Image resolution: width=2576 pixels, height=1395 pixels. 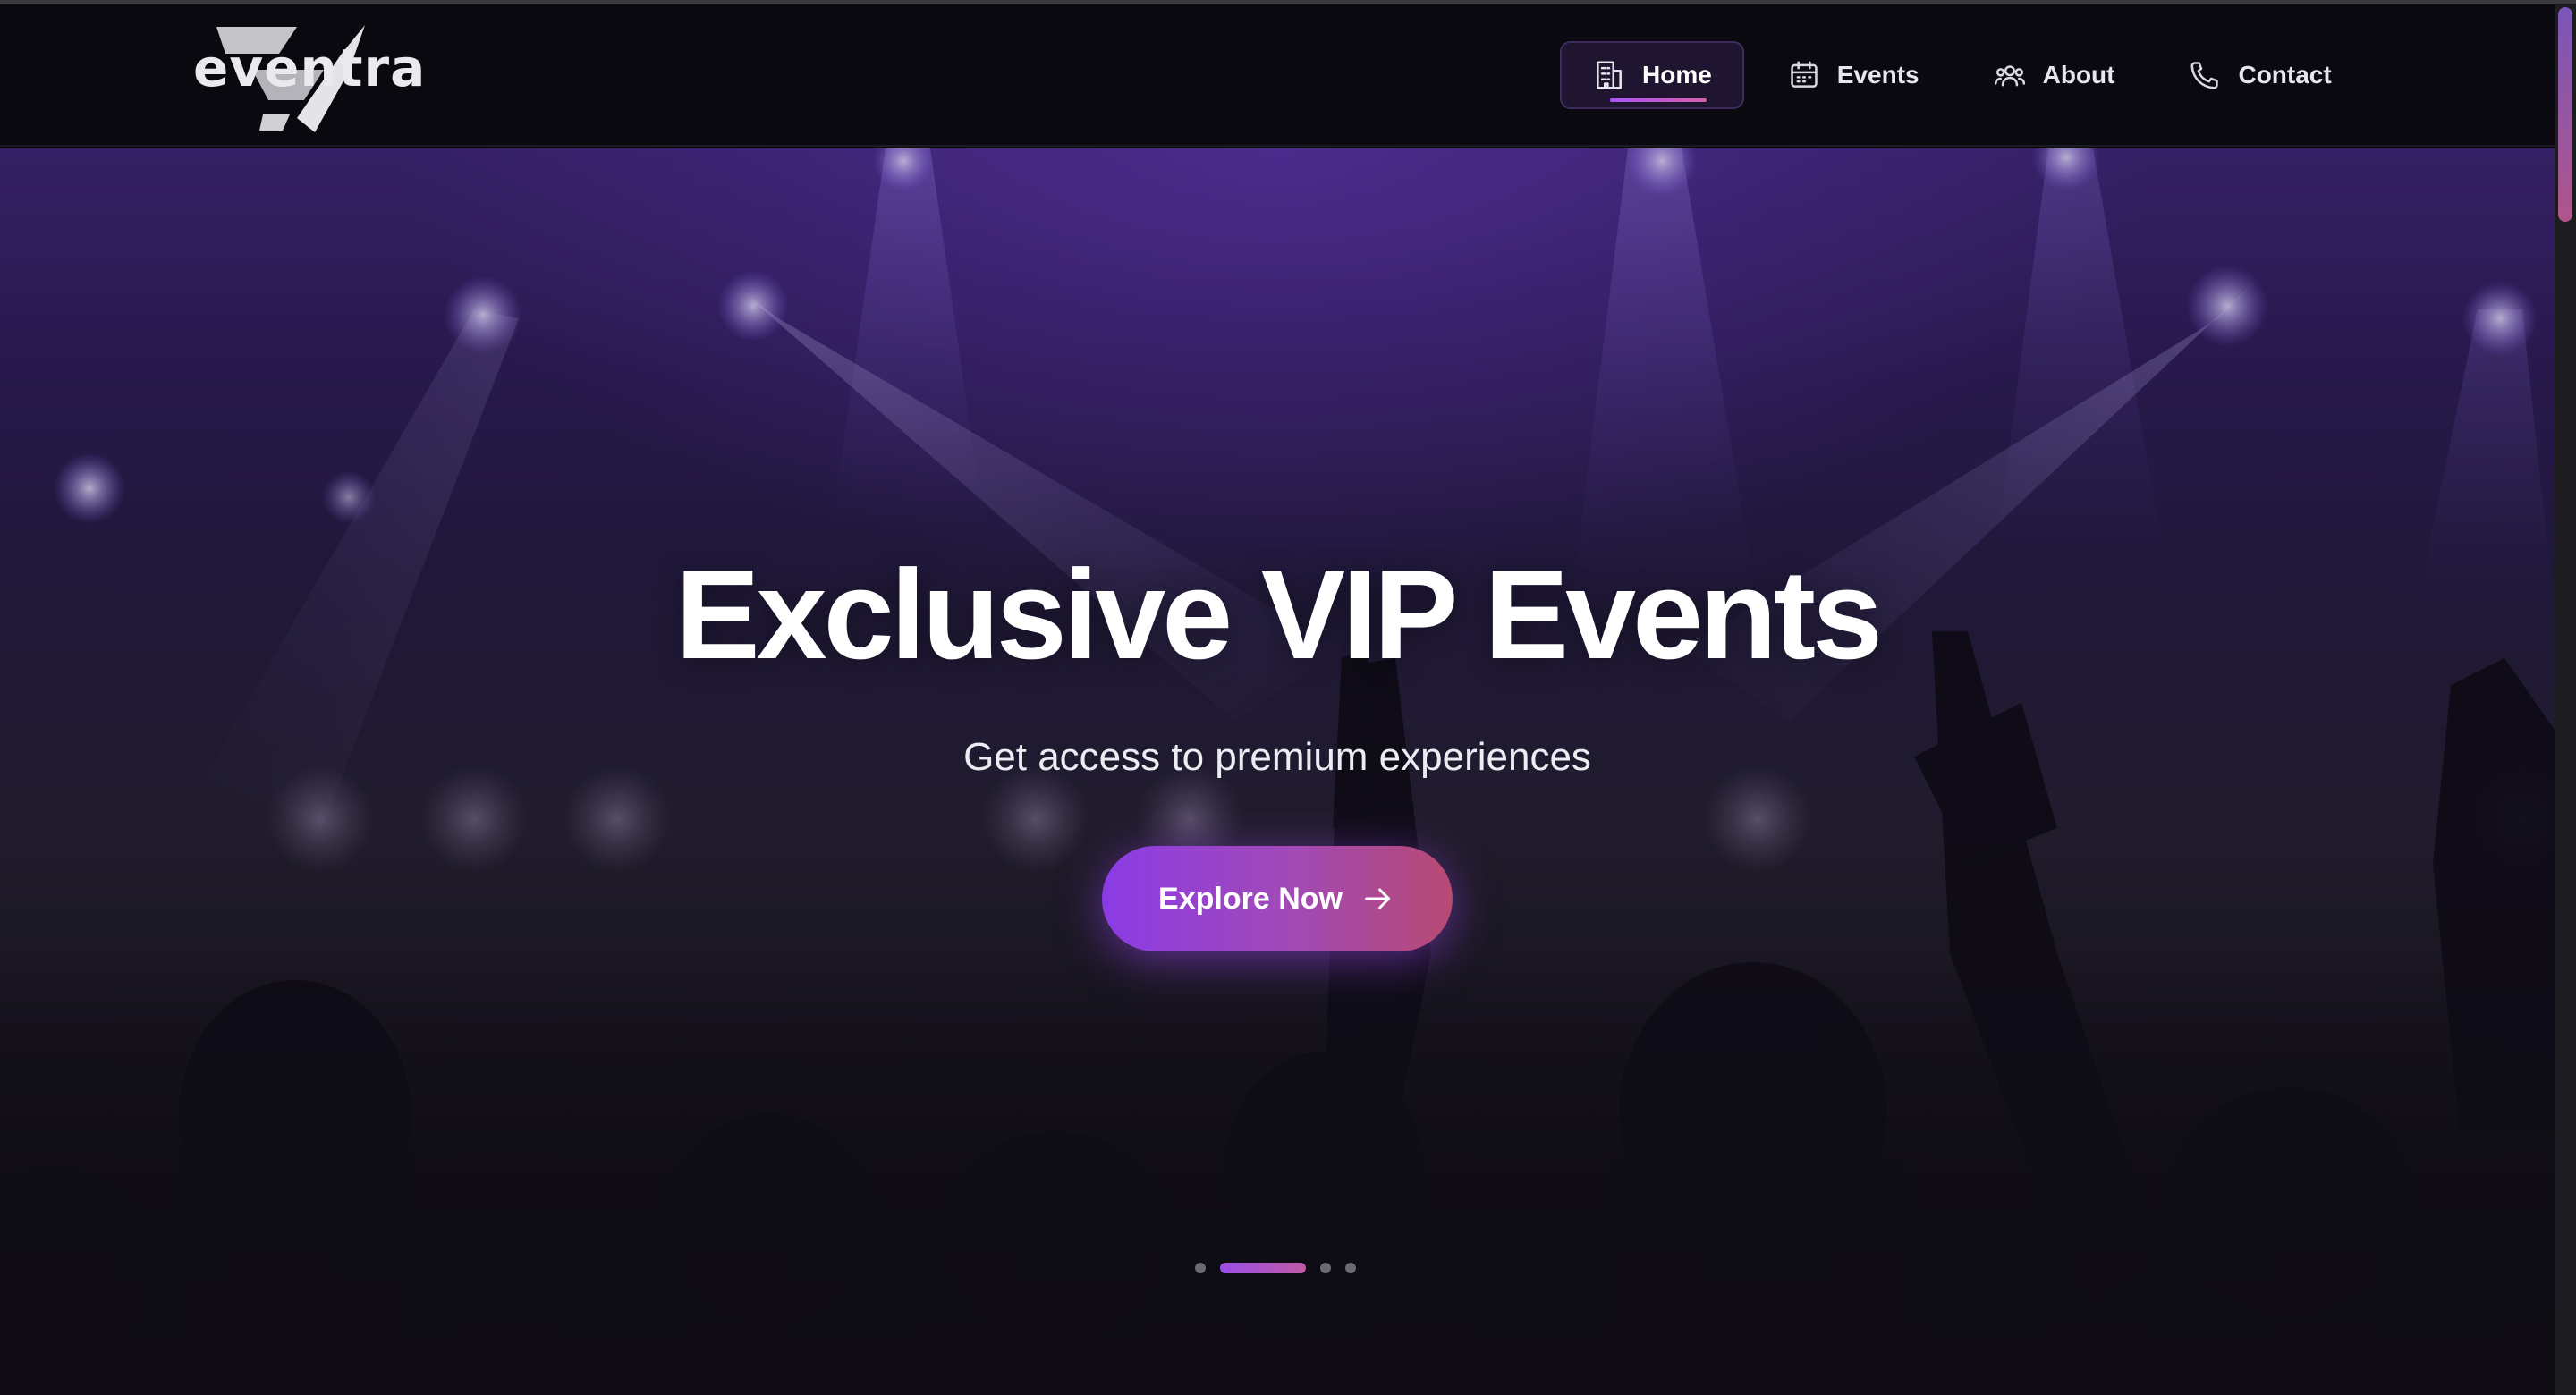 What do you see at coordinates (1877, 75) in the screenshot?
I see `nav-item-label: Events` at bounding box center [1877, 75].